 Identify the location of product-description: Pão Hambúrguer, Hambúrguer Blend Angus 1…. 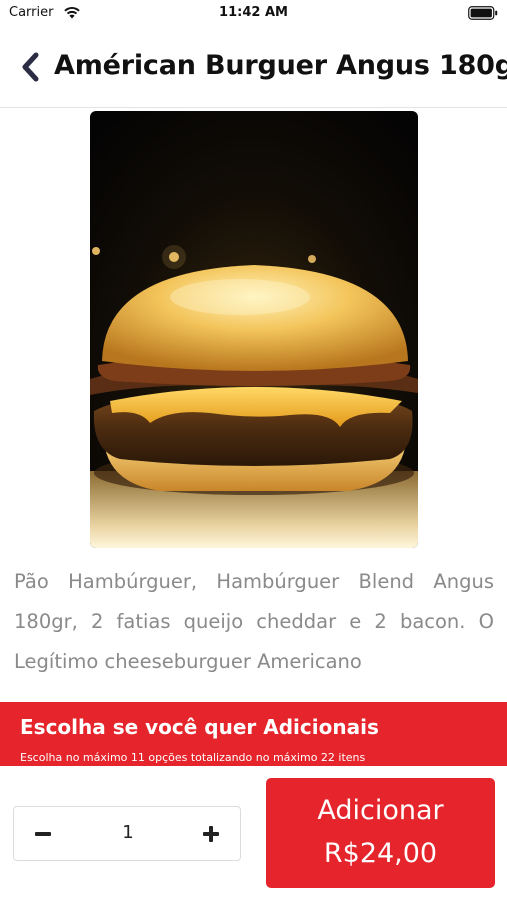
(254, 621).